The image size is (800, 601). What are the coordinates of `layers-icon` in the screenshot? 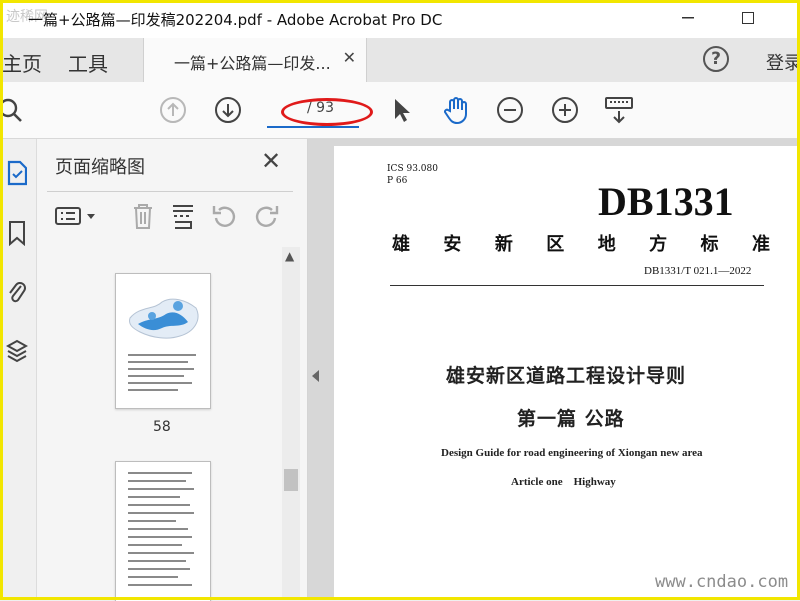 It's located at (17, 351).